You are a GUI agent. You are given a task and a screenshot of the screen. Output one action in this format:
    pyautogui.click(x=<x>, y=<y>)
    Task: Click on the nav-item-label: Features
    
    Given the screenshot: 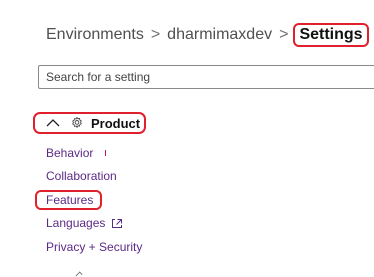 What is the action you would take?
    pyautogui.click(x=70, y=200)
    